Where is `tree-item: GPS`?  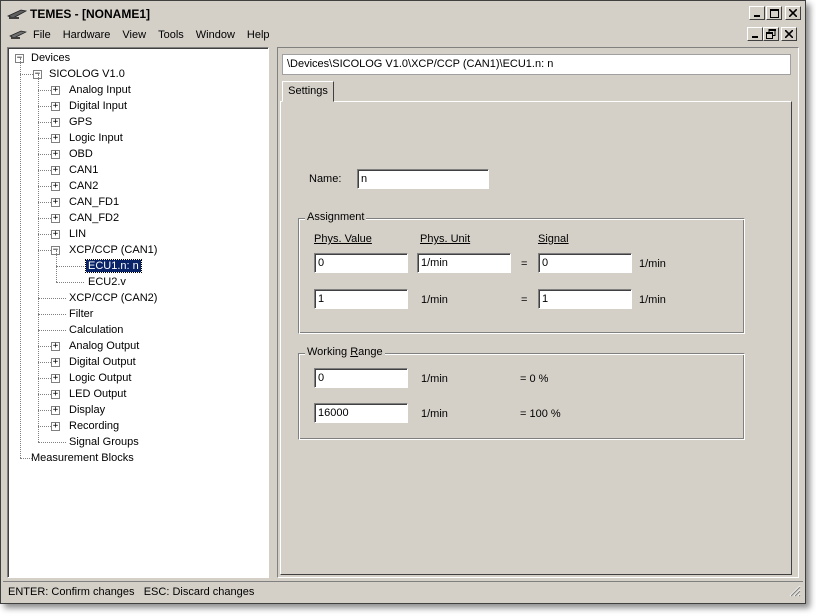
tree-item: GPS is located at coordinates (80, 122).